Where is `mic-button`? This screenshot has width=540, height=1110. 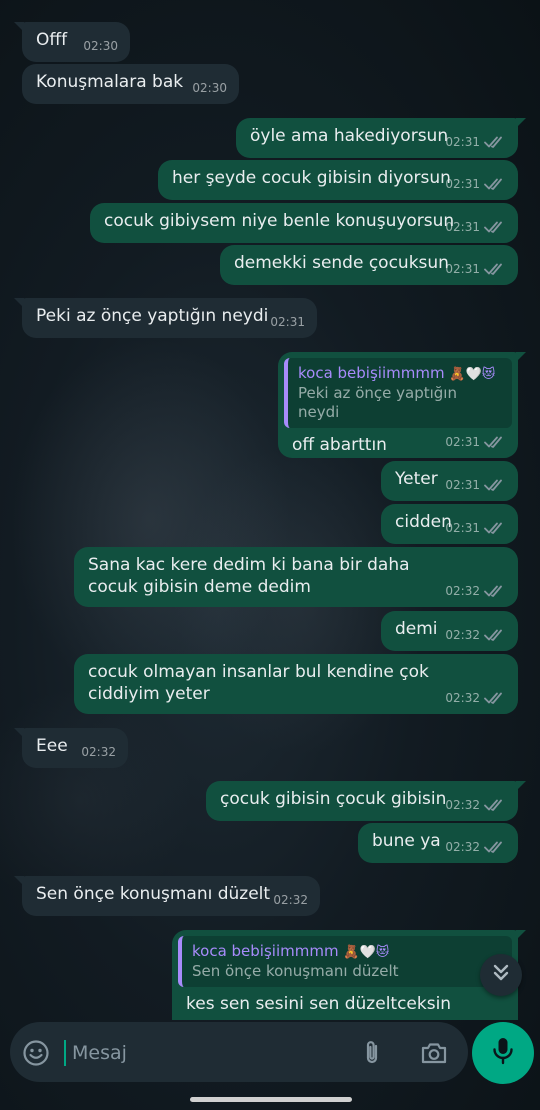
mic-button is located at coordinates (503, 1053).